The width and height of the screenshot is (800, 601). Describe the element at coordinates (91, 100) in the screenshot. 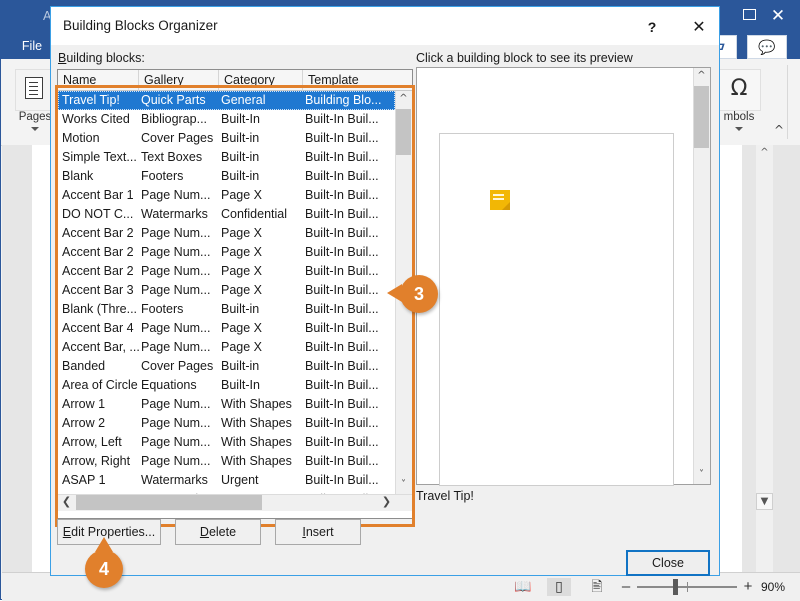

I see `cell-name: Travel Tip!` at that location.